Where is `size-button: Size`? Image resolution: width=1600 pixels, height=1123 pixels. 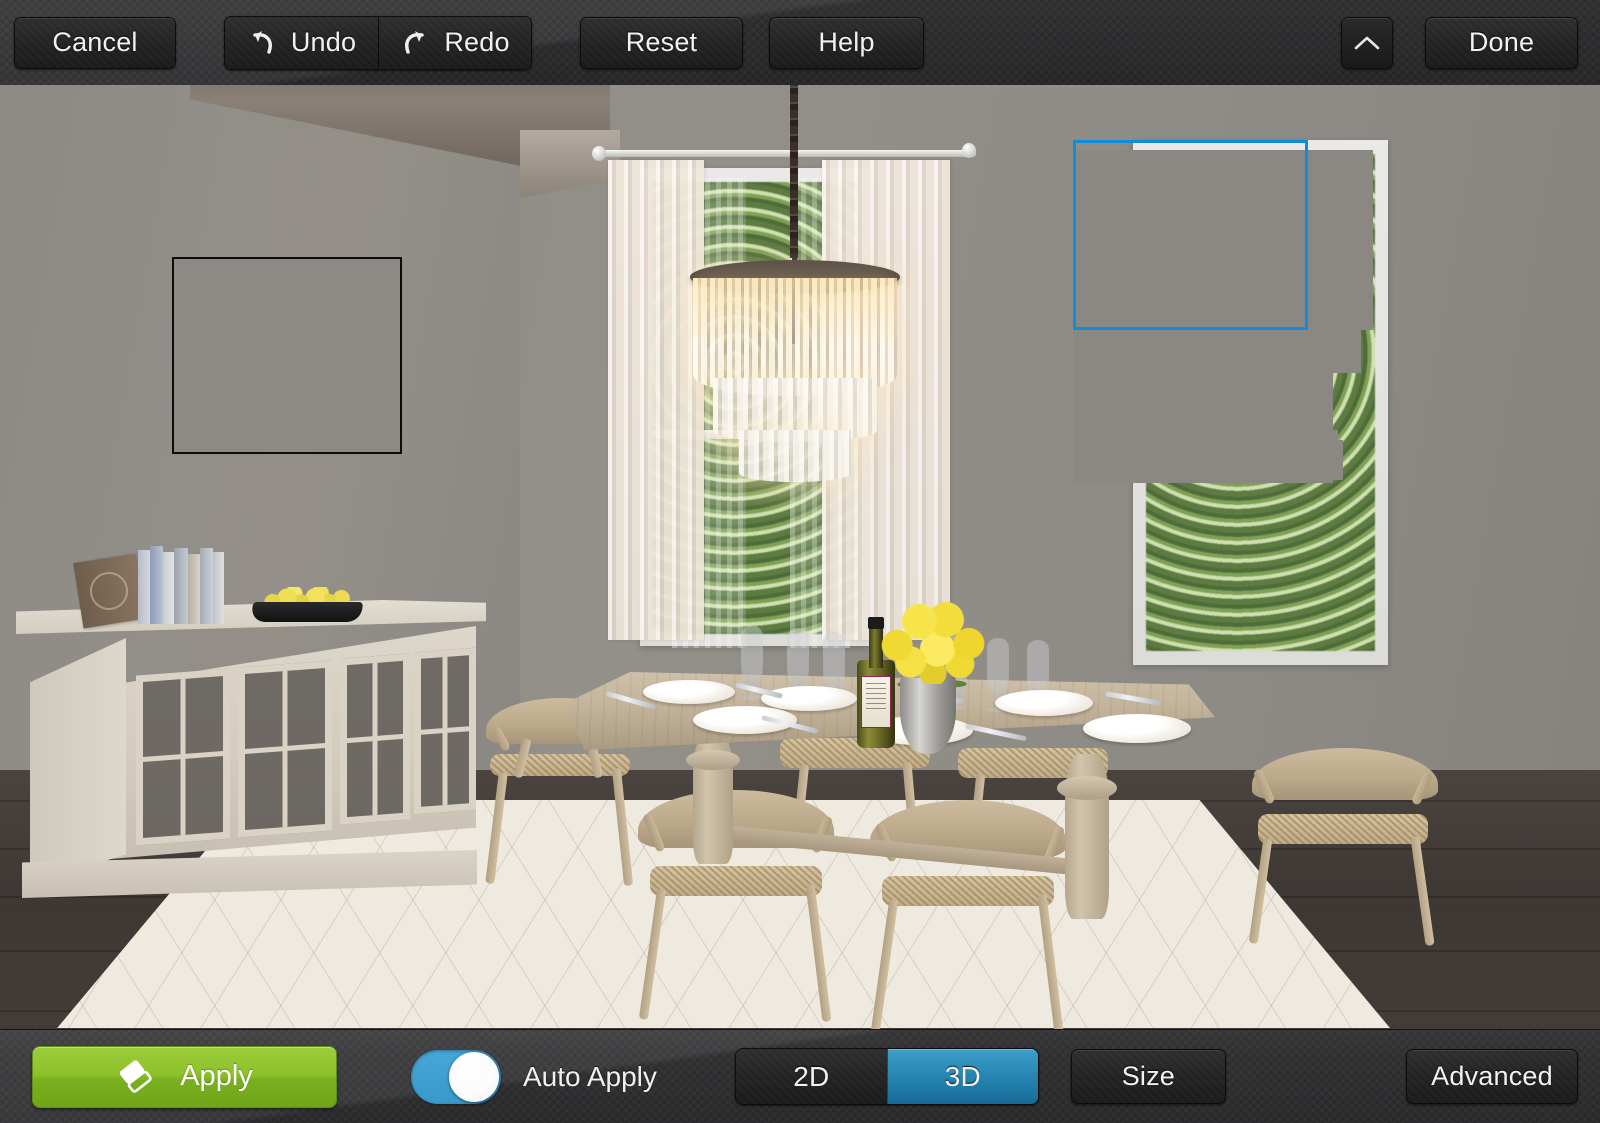 size-button: Size is located at coordinates (1148, 1076).